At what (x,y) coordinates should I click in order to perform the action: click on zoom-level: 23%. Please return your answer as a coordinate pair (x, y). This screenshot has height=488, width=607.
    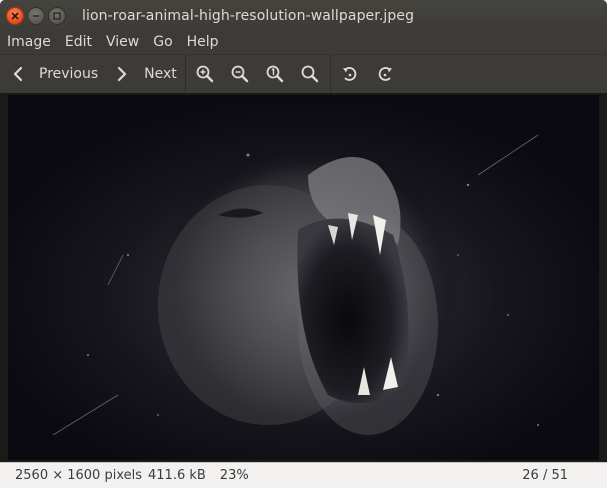
    Looking at the image, I should click on (234, 475).